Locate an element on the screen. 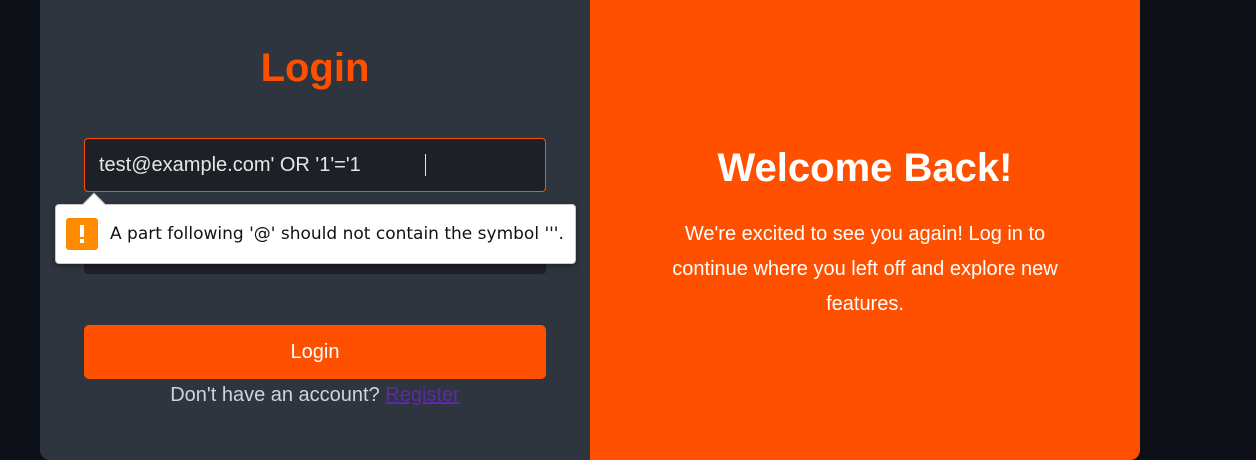 The height and width of the screenshot is (460, 1256). warning-icon is located at coordinates (82, 234).